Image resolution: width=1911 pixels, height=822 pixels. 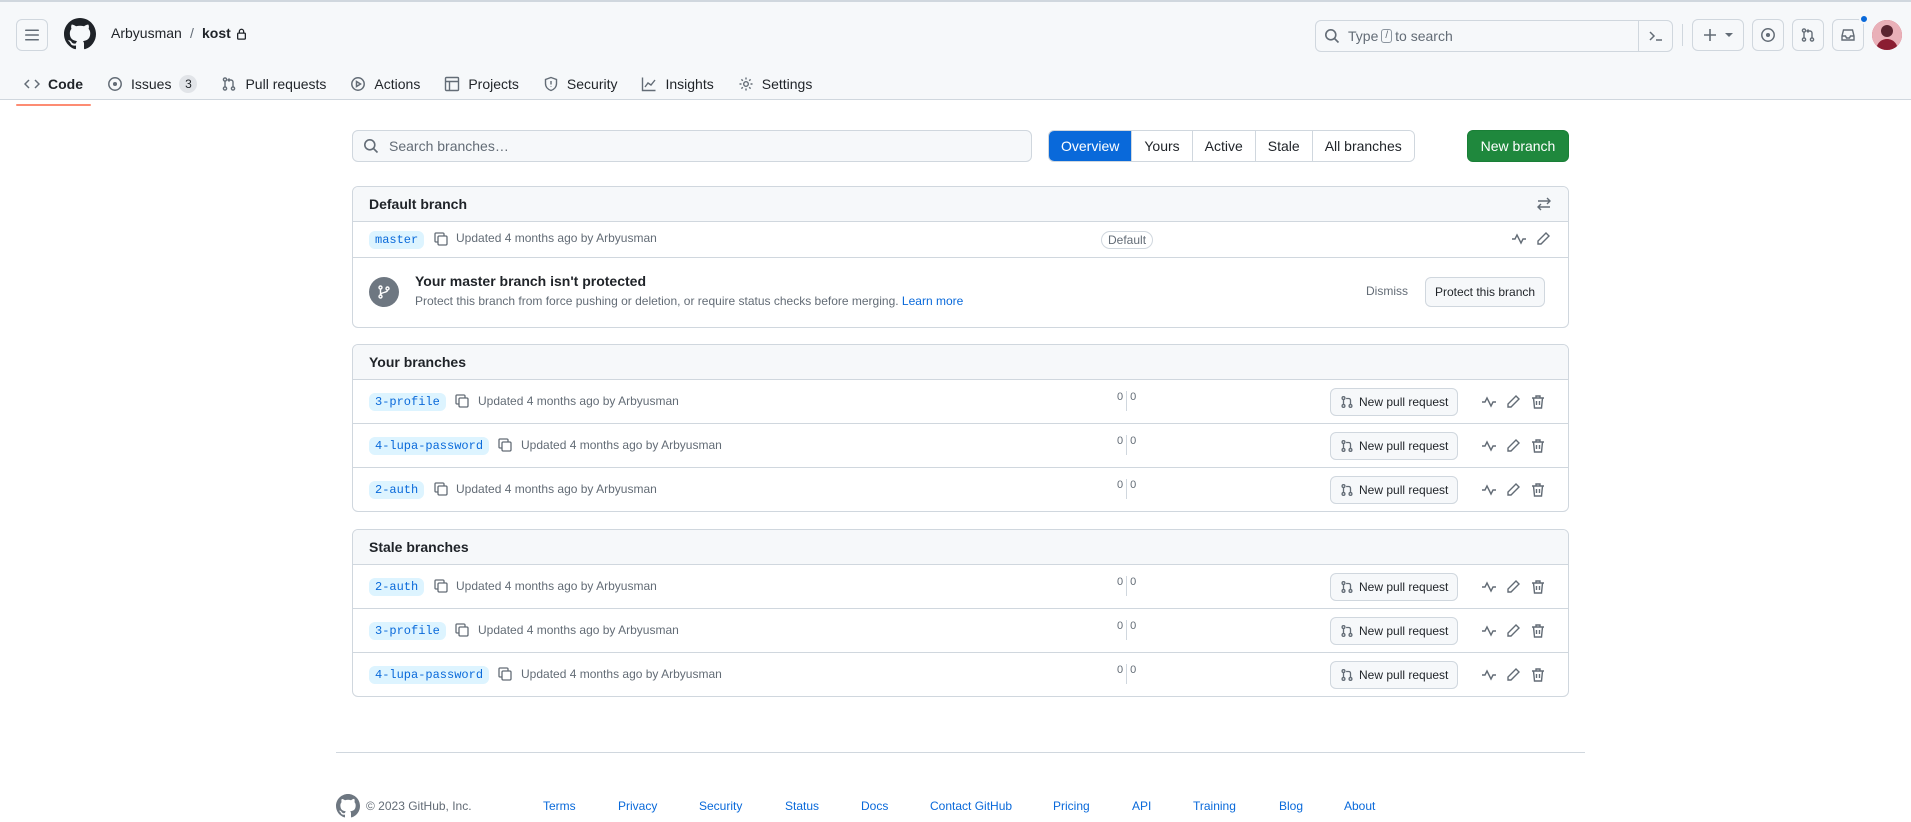 What do you see at coordinates (802, 806) in the screenshot?
I see `footer-link-status: Status` at bounding box center [802, 806].